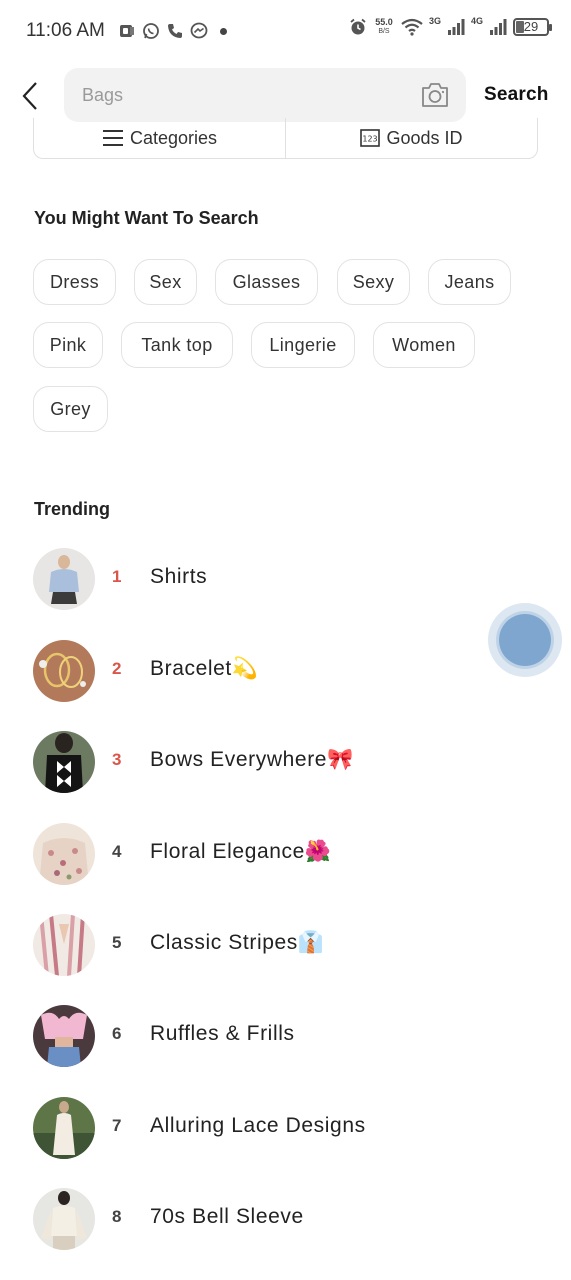  I want to click on status-bar: 11:06 AM 55.0 B/S 3G 4G 29, so click(285, 32).